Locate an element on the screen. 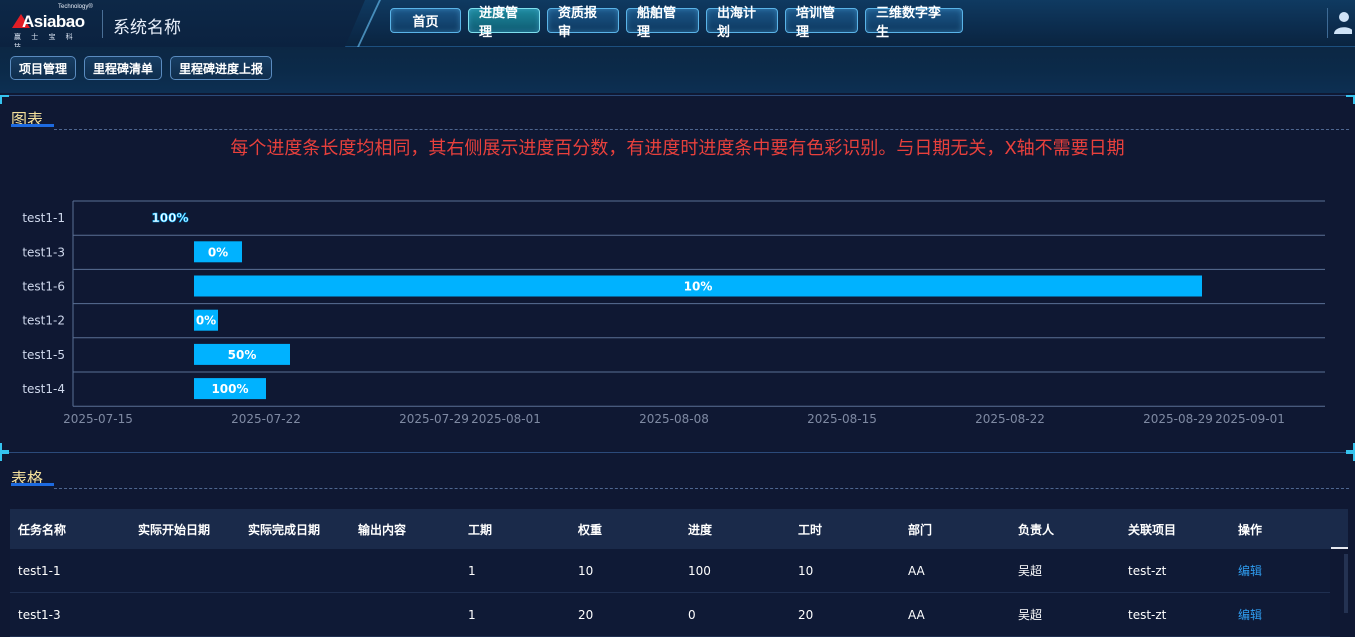 The width and height of the screenshot is (1355, 637). user-divider is located at coordinates (1327, 23).